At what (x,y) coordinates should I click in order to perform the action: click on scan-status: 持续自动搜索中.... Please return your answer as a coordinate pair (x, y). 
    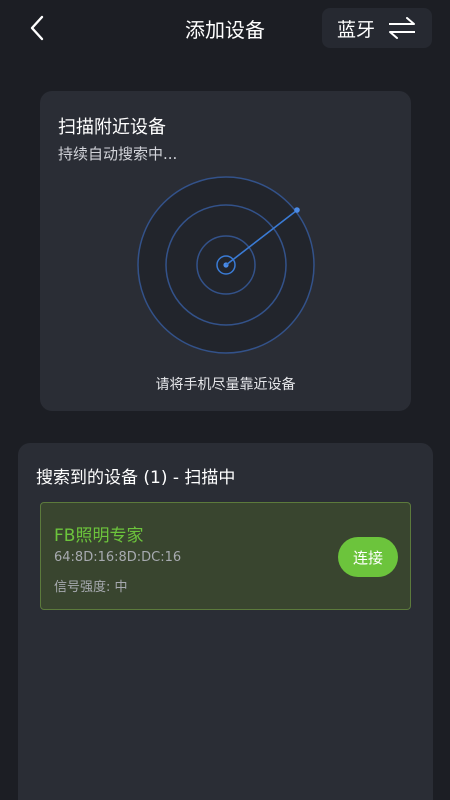
    Looking at the image, I should click on (118, 154).